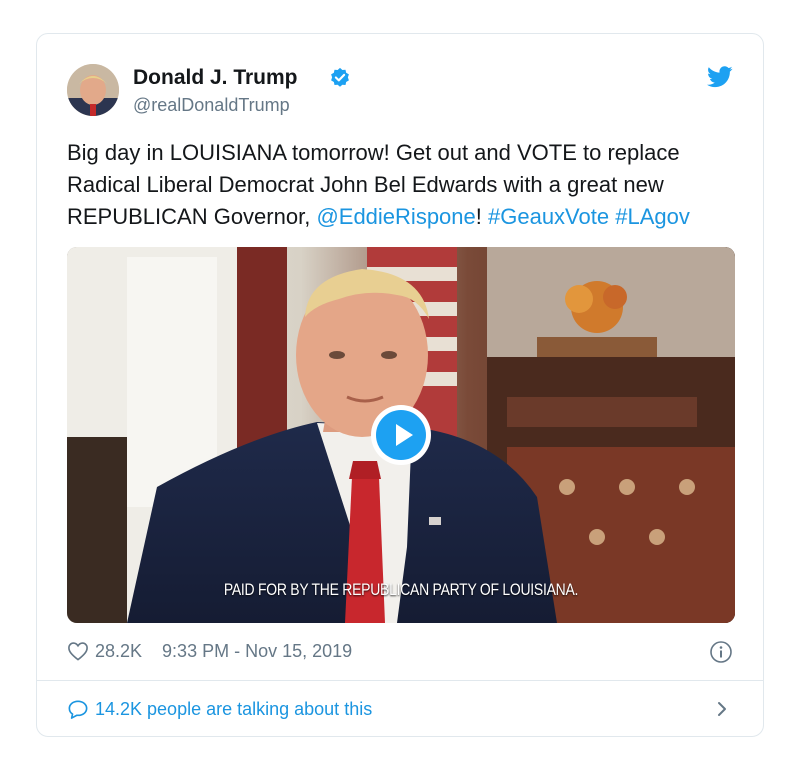 The image size is (800, 772). I want to click on tweet-timestamp: 9:33 PM - Nov 15, 2019, so click(257, 651).